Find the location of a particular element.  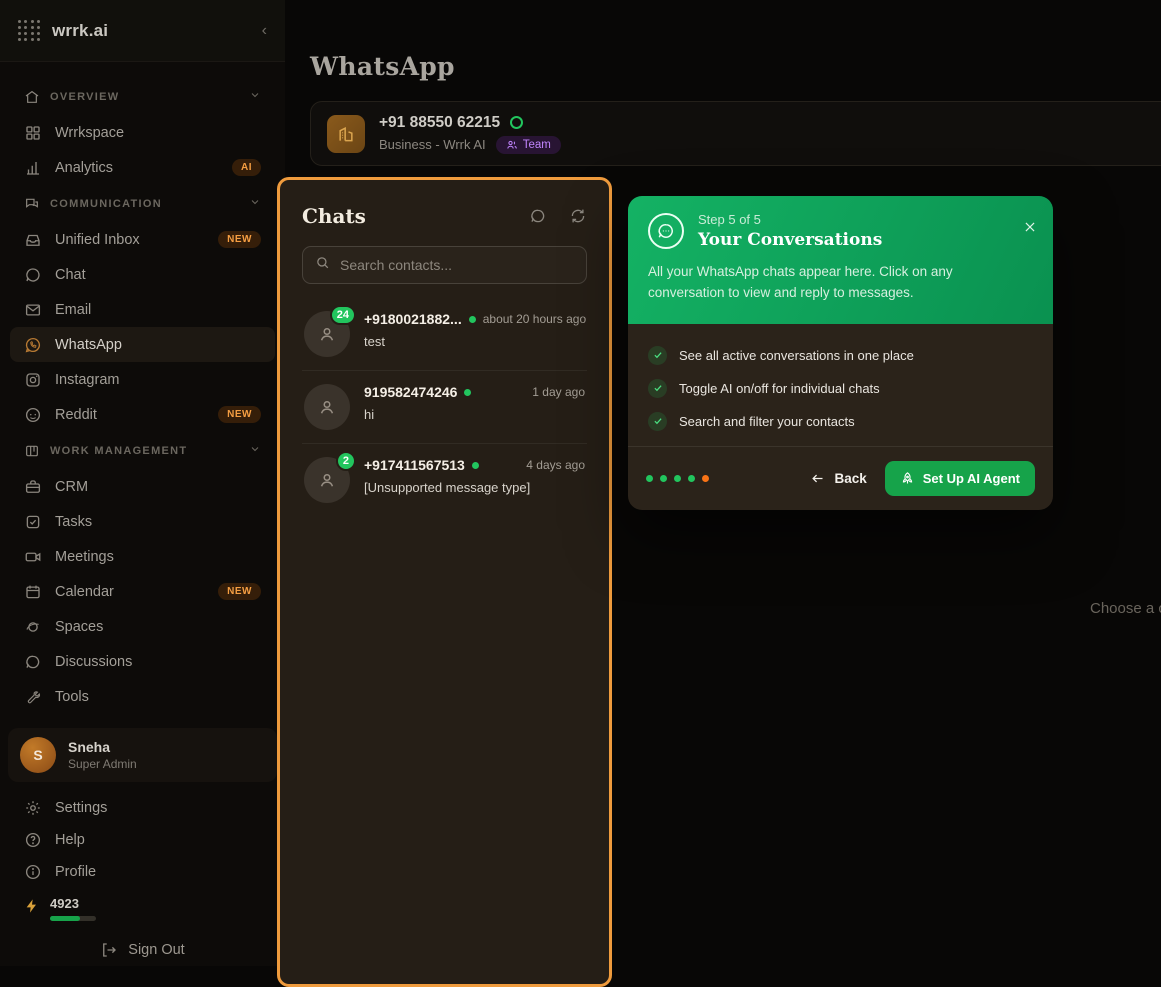

sidebar-item-discussions: Discussions is located at coordinates (142, 661).